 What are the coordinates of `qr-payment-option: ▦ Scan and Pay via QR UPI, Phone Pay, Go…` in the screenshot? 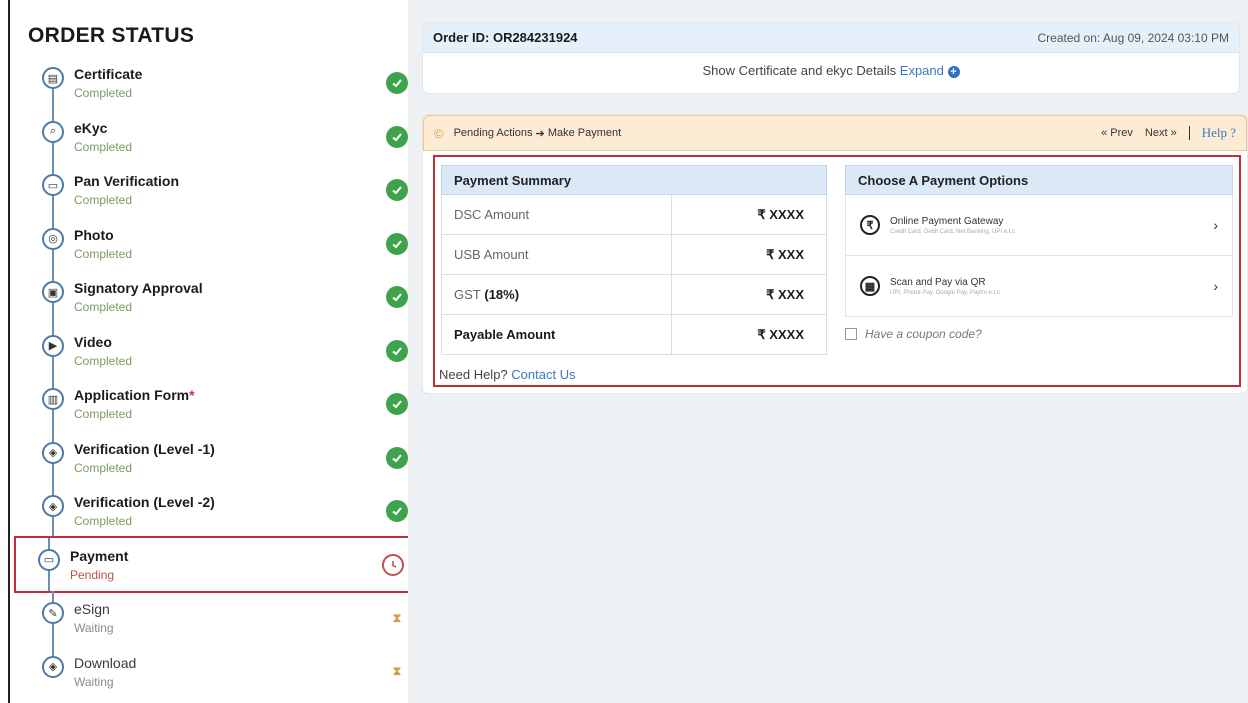 It's located at (1039, 286).